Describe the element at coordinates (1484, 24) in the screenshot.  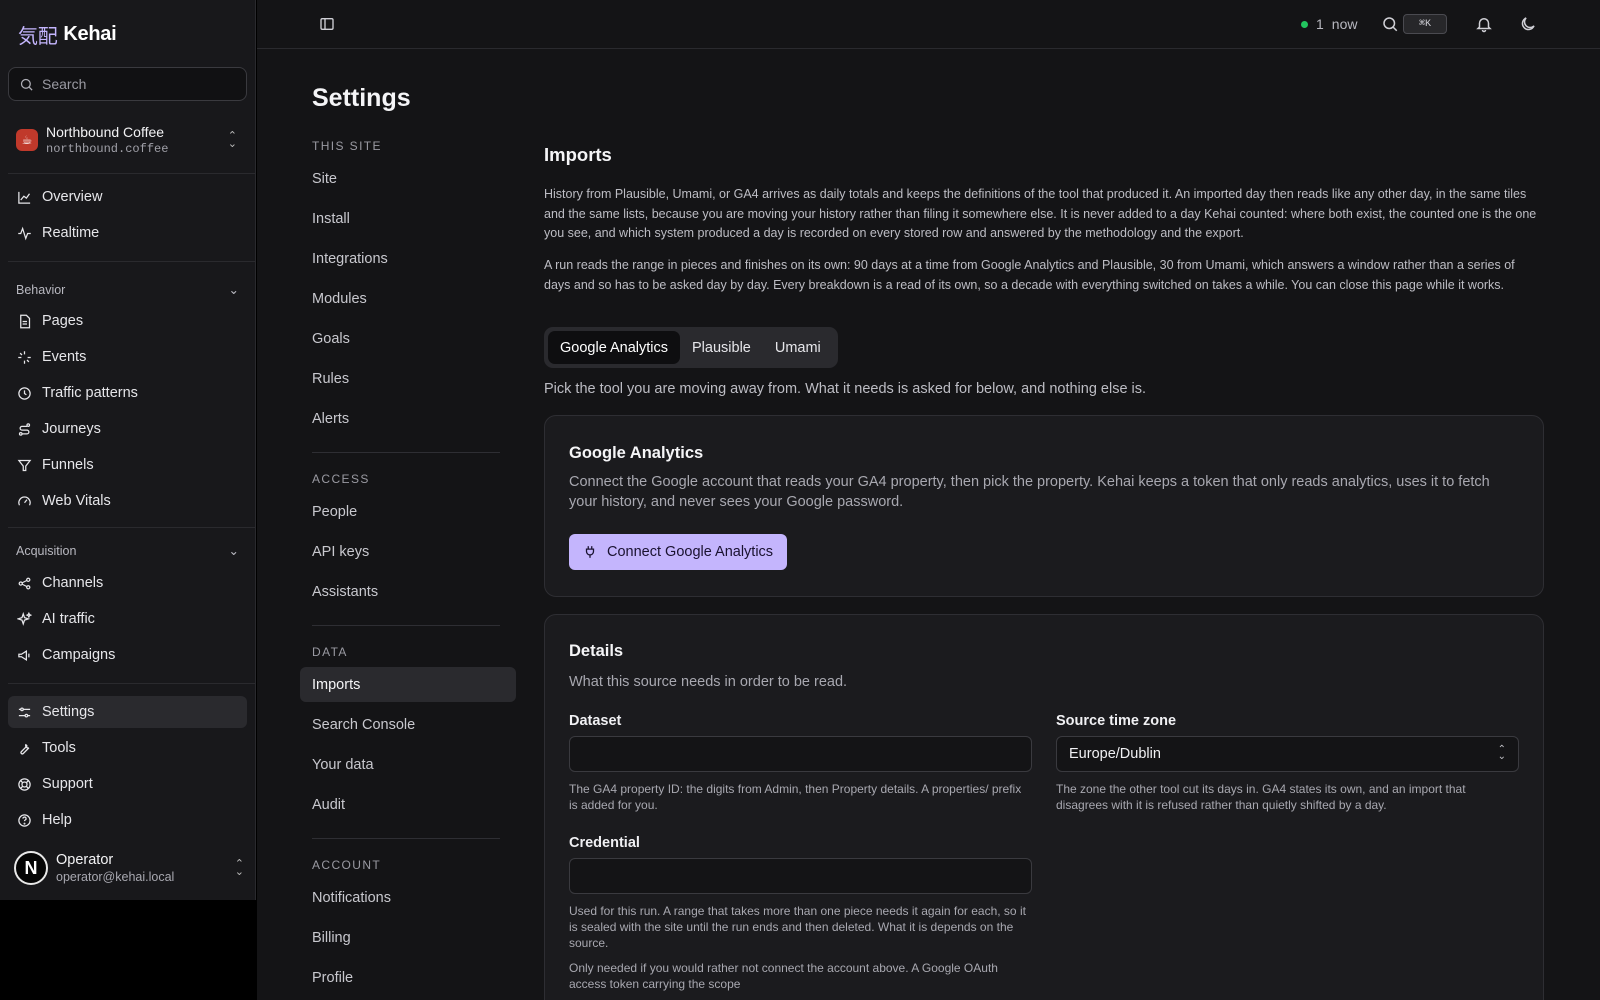
I see `bell-icon` at that location.